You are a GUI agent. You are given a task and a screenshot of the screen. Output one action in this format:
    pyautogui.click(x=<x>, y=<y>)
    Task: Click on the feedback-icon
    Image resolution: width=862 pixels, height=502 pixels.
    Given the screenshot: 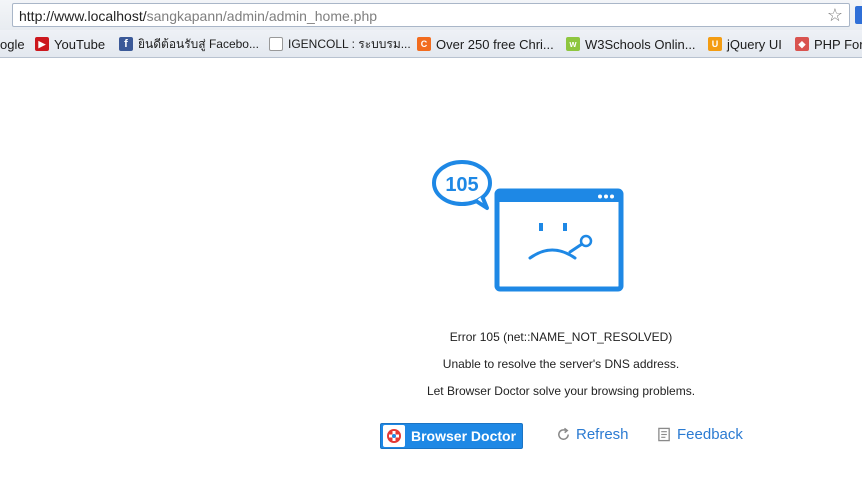 What is the action you would take?
    pyautogui.click(x=664, y=434)
    